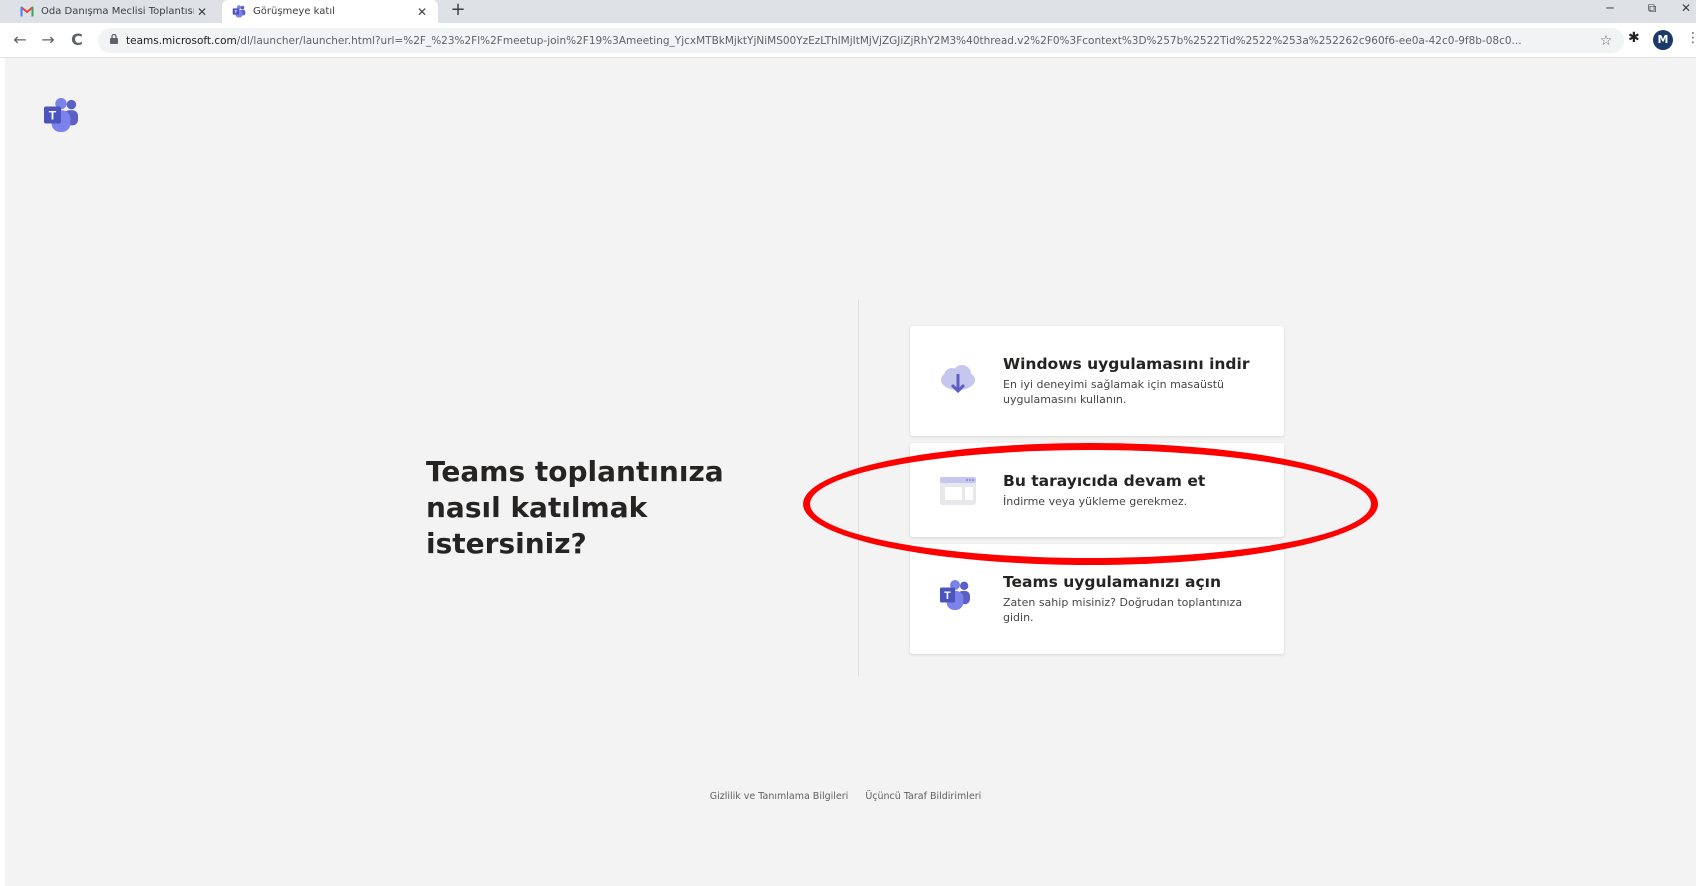 This screenshot has width=1696, height=886. What do you see at coordinates (923, 796) in the screenshot?
I see `third-party-notices-link: Üçüncü Taraf Bildirimleri` at bounding box center [923, 796].